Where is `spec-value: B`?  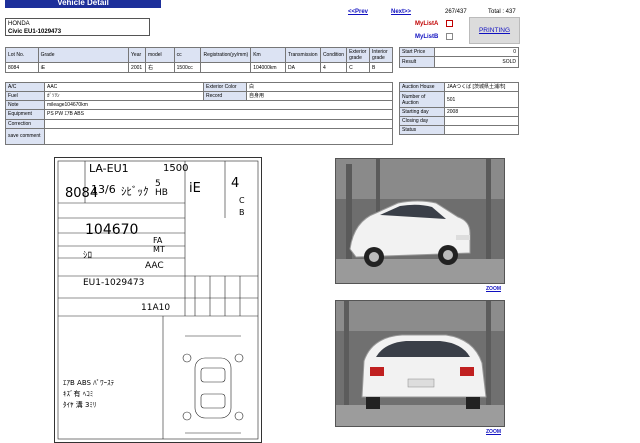 spec-value: B is located at coordinates (381, 67).